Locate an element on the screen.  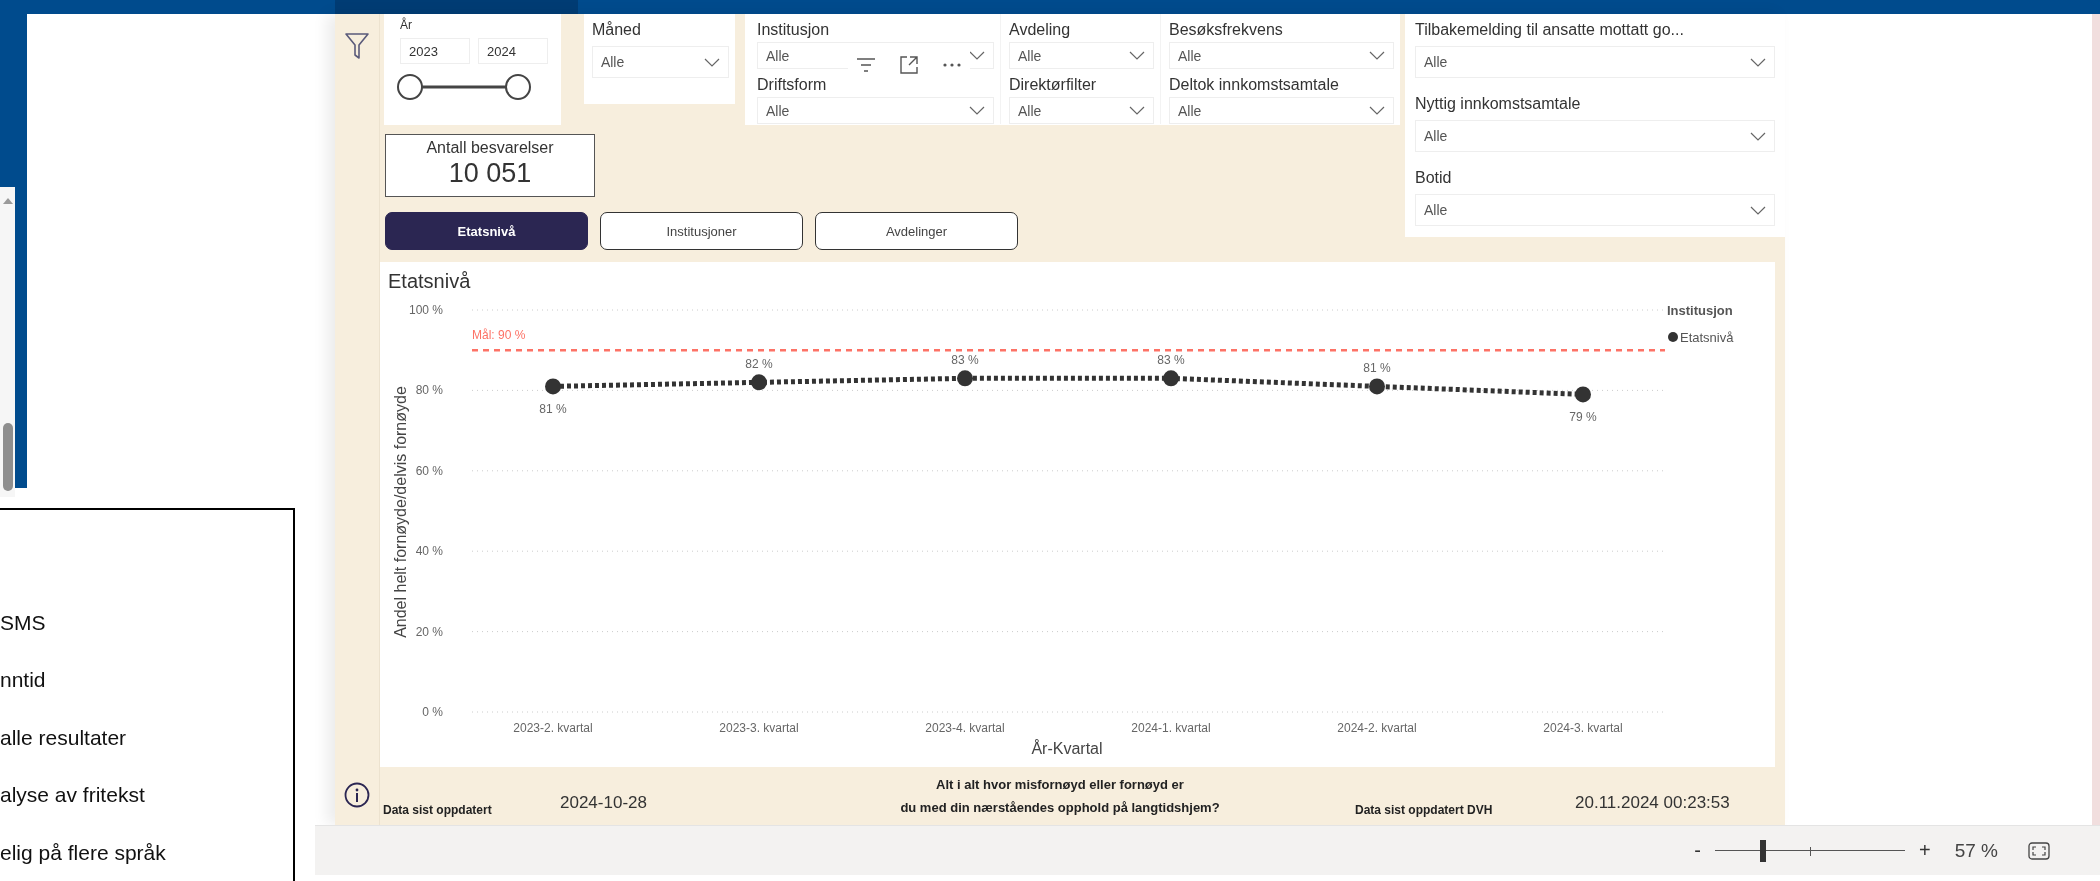
card-label: Antall besvarelser is located at coordinates (490, 148).